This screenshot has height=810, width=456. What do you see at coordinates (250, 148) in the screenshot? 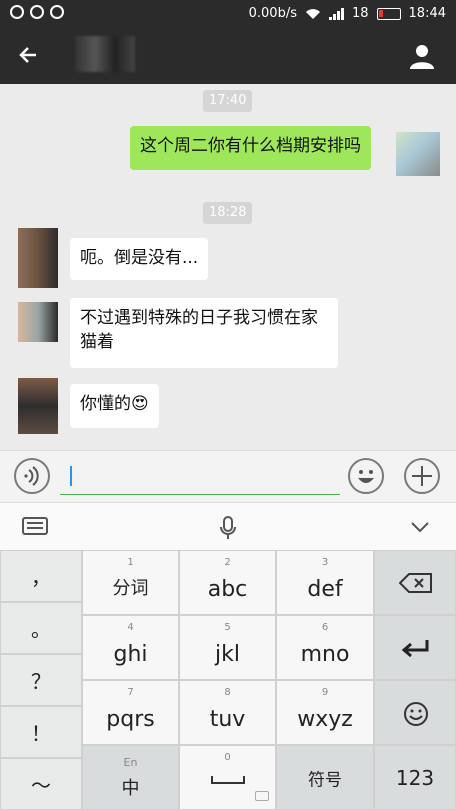
I see `message-outgoing: 这个周二你有什么档期安排吗` at bounding box center [250, 148].